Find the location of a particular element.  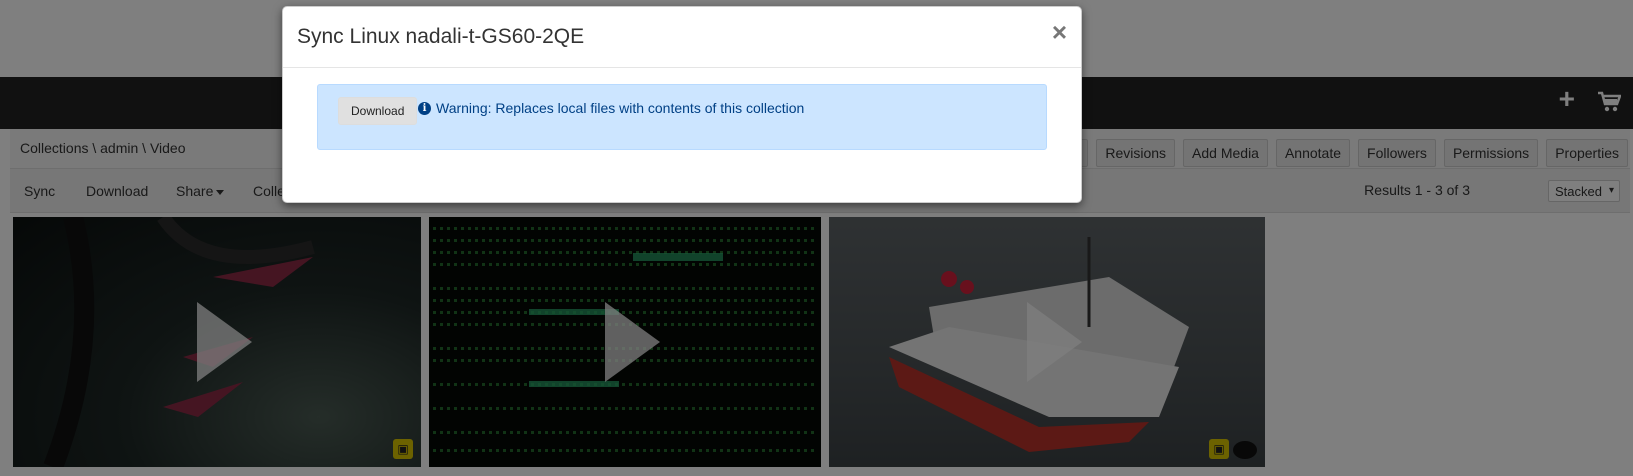

modal-header: Sync Linux nadali-t-GS60-2QE × is located at coordinates (682, 37).